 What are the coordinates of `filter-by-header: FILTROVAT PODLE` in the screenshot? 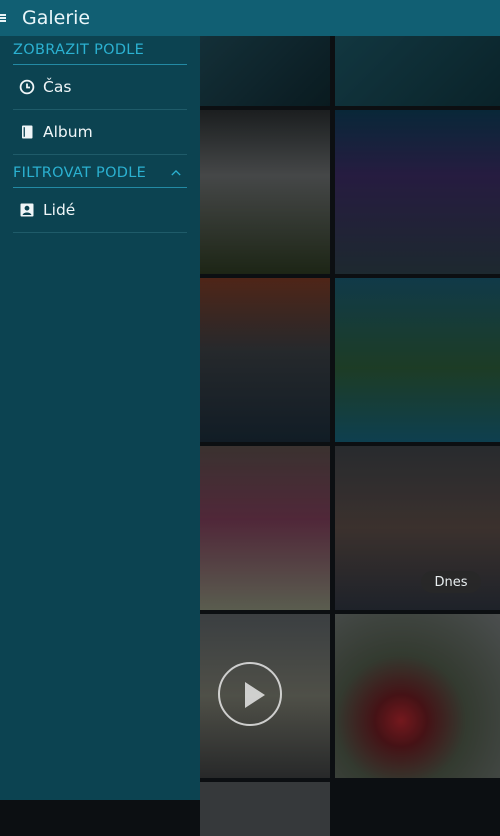 It's located at (100, 173).